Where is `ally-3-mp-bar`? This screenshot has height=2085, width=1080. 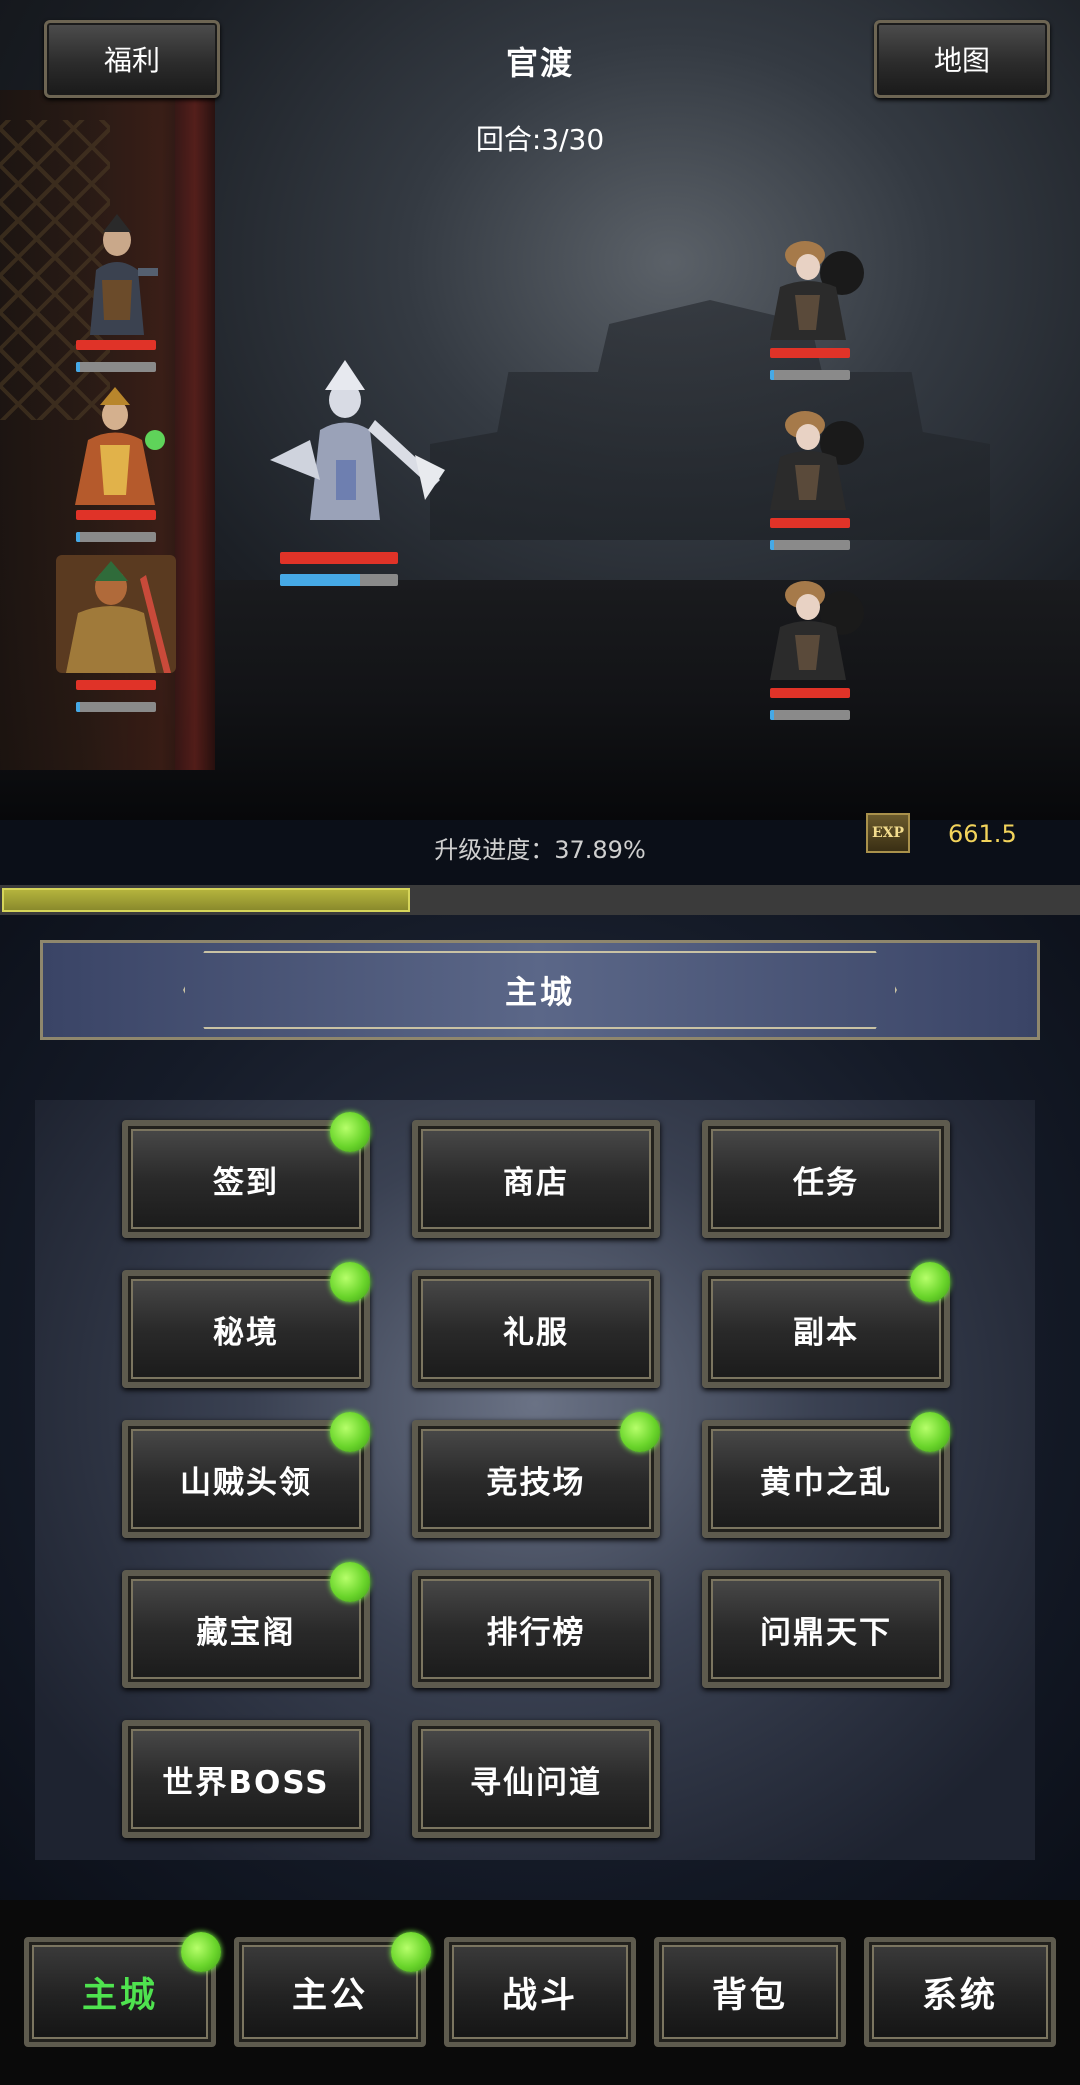 ally-3-mp-bar is located at coordinates (116, 707).